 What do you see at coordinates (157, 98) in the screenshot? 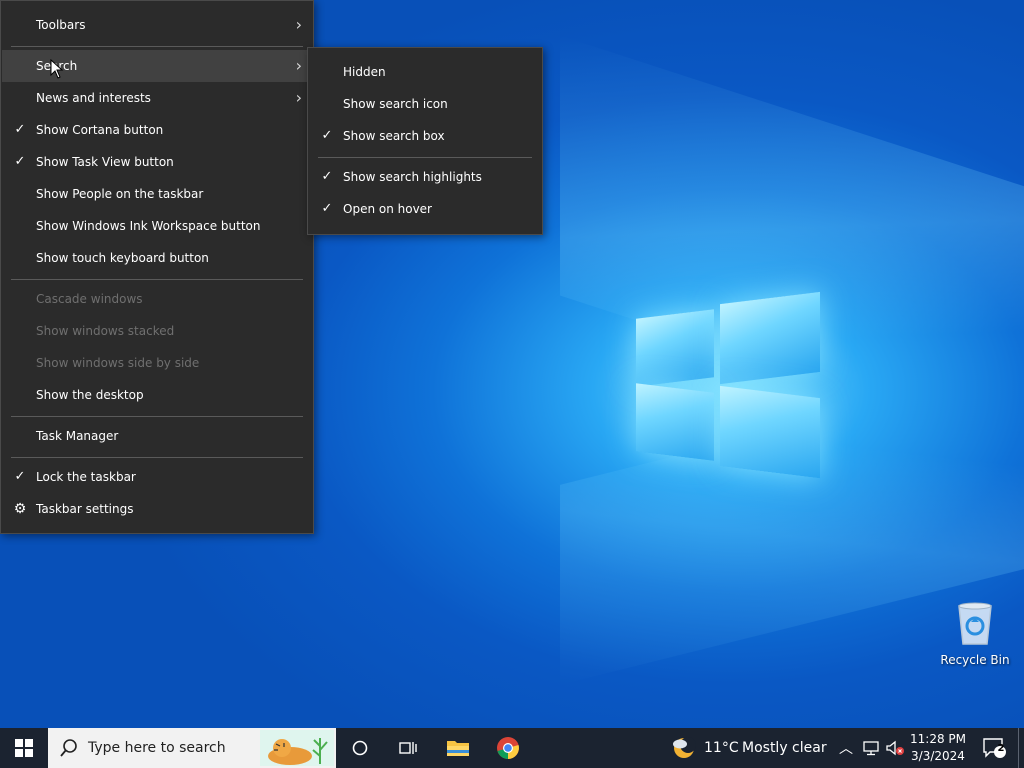
I see `menu-item-news-and-interests: News and interests ›` at bounding box center [157, 98].